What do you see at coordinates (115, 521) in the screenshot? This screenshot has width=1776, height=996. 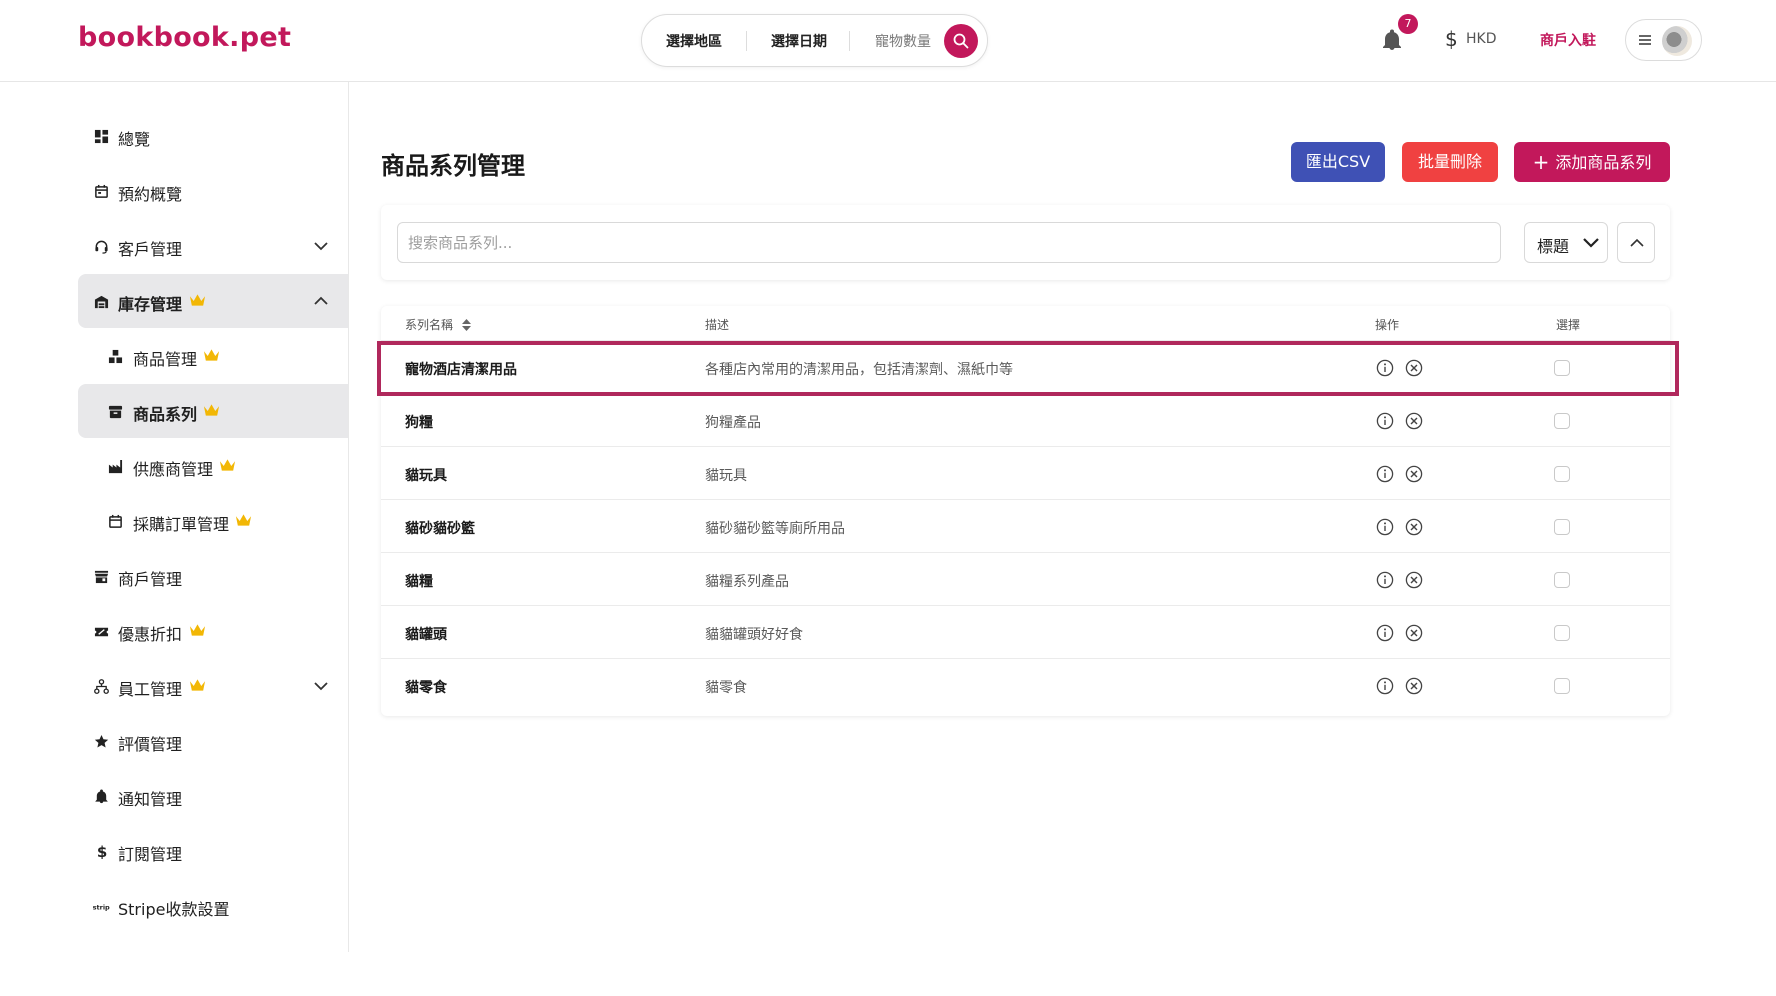 I see `calendar-icon` at bounding box center [115, 521].